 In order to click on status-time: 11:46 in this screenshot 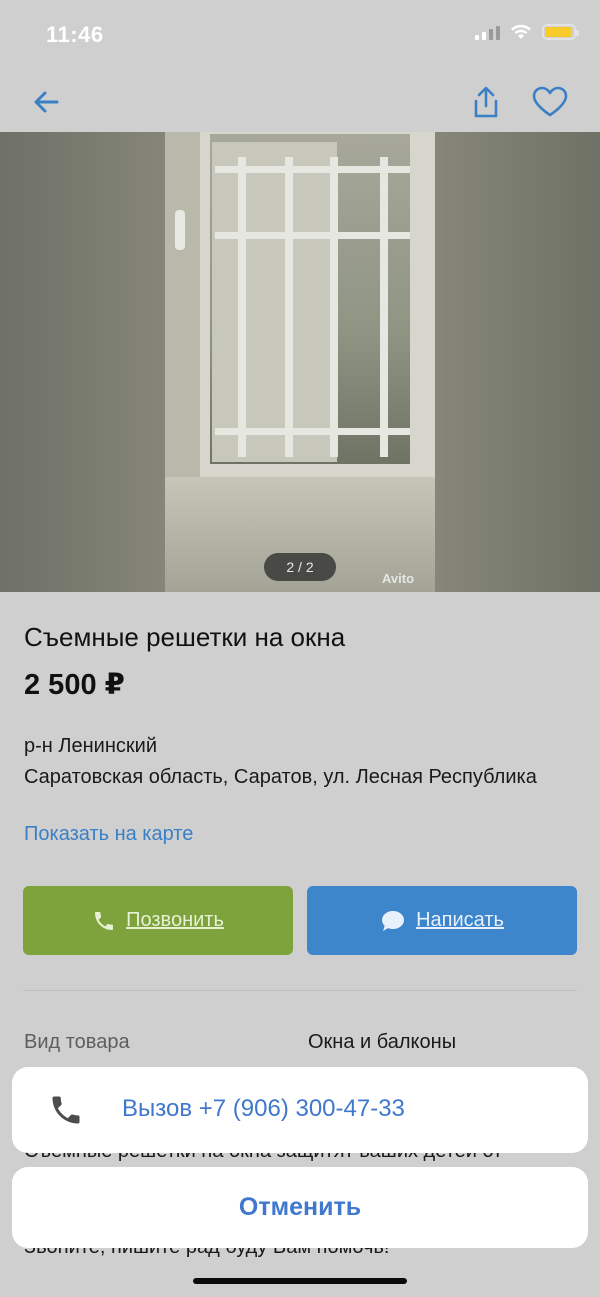, I will do `click(75, 34)`.